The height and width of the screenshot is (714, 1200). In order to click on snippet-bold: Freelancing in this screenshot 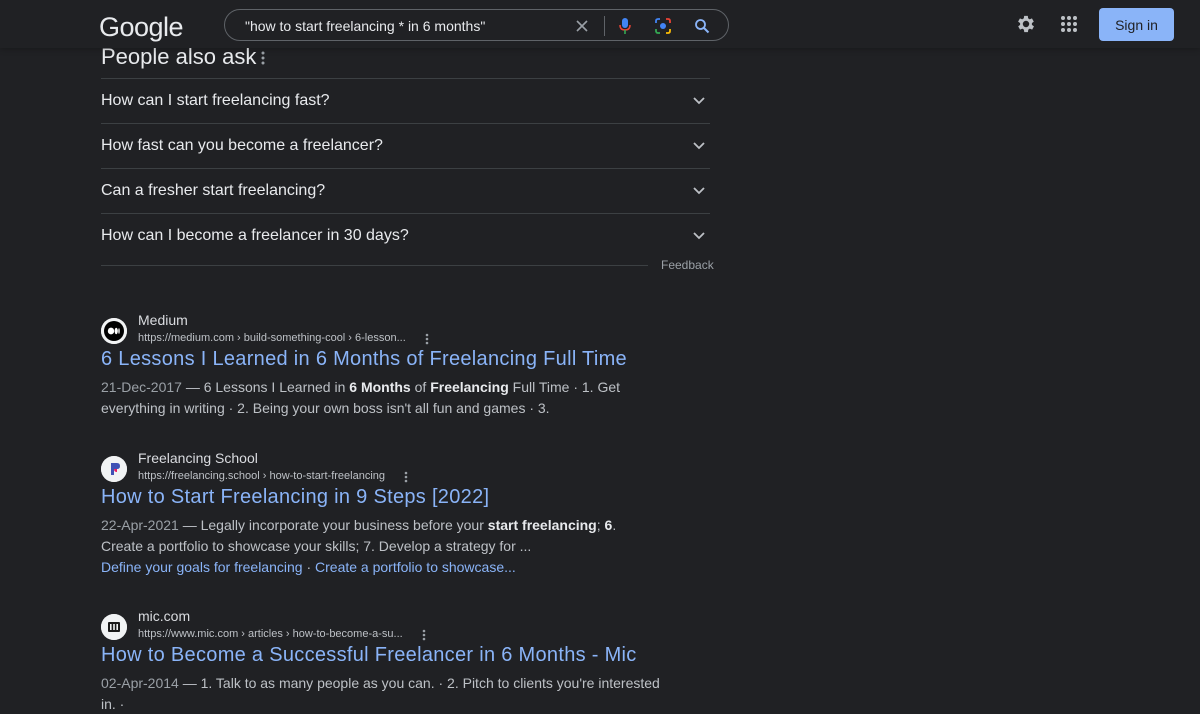, I will do `click(469, 387)`.